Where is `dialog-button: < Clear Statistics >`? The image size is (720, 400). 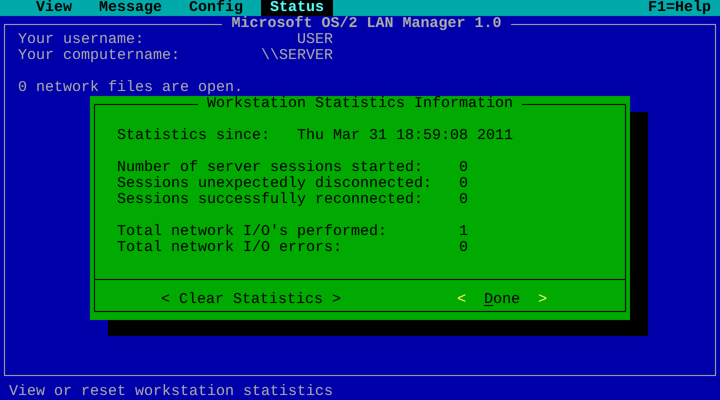 dialog-button: < Clear Statistics > is located at coordinates (251, 299).